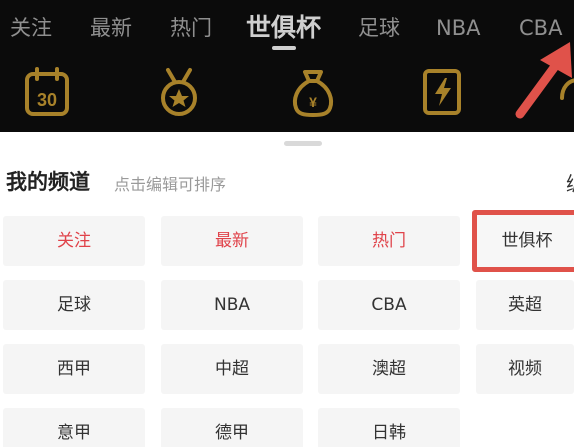 Image resolution: width=574 pixels, height=447 pixels. Describe the element at coordinates (74, 241) in the screenshot. I see `channel-chip-follow: 关注` at that location.